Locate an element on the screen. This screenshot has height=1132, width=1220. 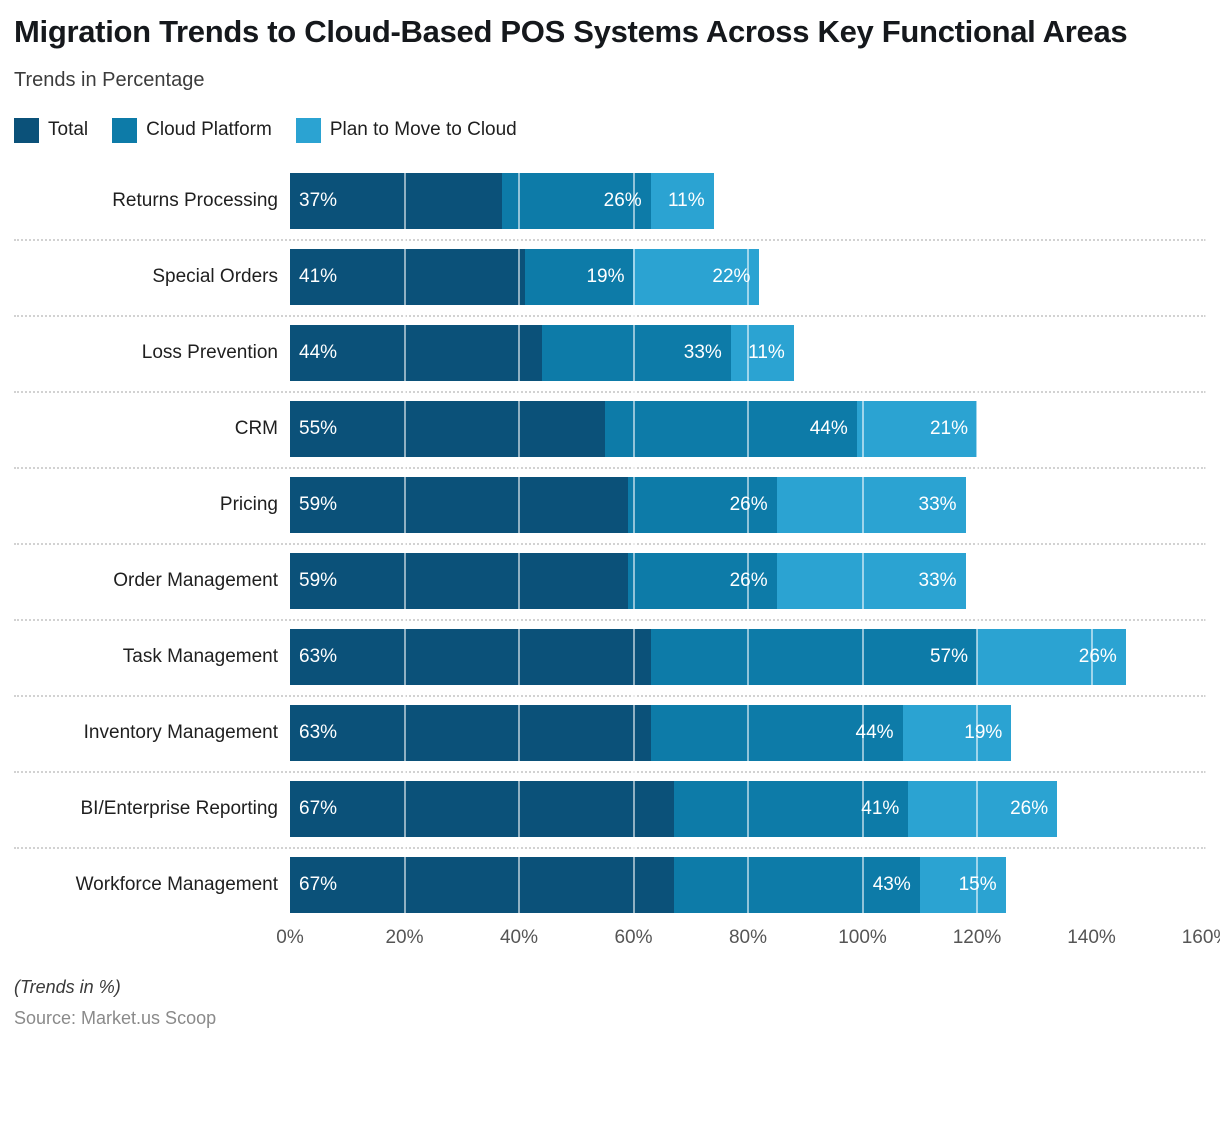
bar-track: 55% 44% 21% is located at coordinates (748, 429).